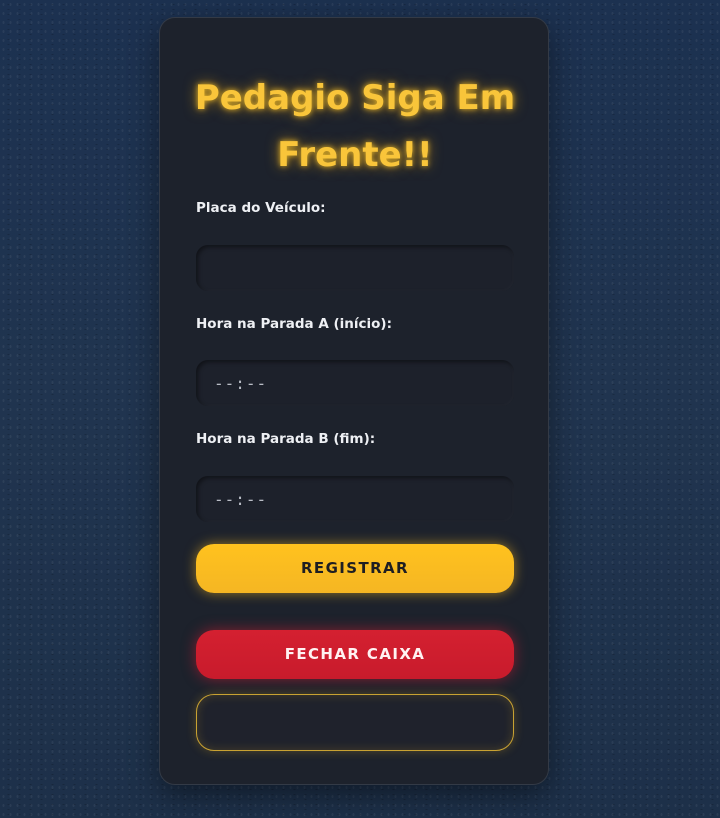  I want to click on stop-a-time-value: --:--, so click(241, 383).